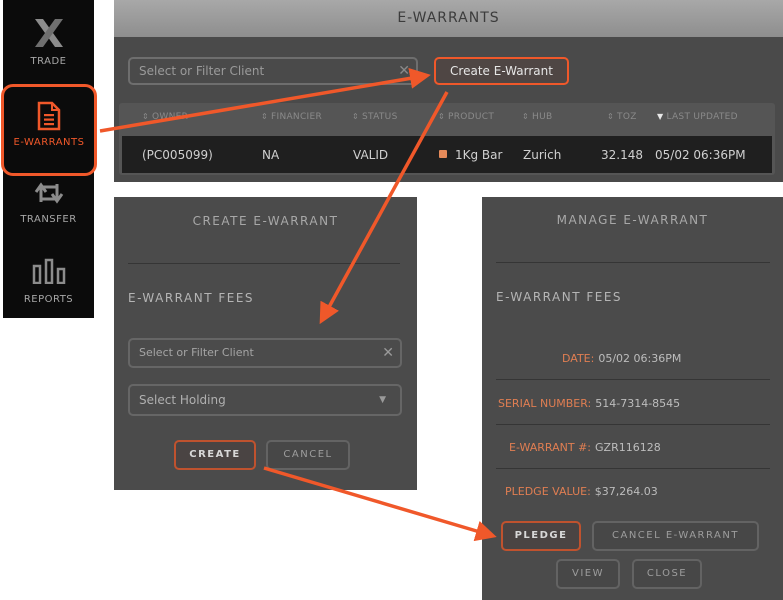  What do you see at coordinates (291, 117) in the screenshot?
I see `column-header-financier: ⇕ FINANCIER` at bounding box center [291, 117].